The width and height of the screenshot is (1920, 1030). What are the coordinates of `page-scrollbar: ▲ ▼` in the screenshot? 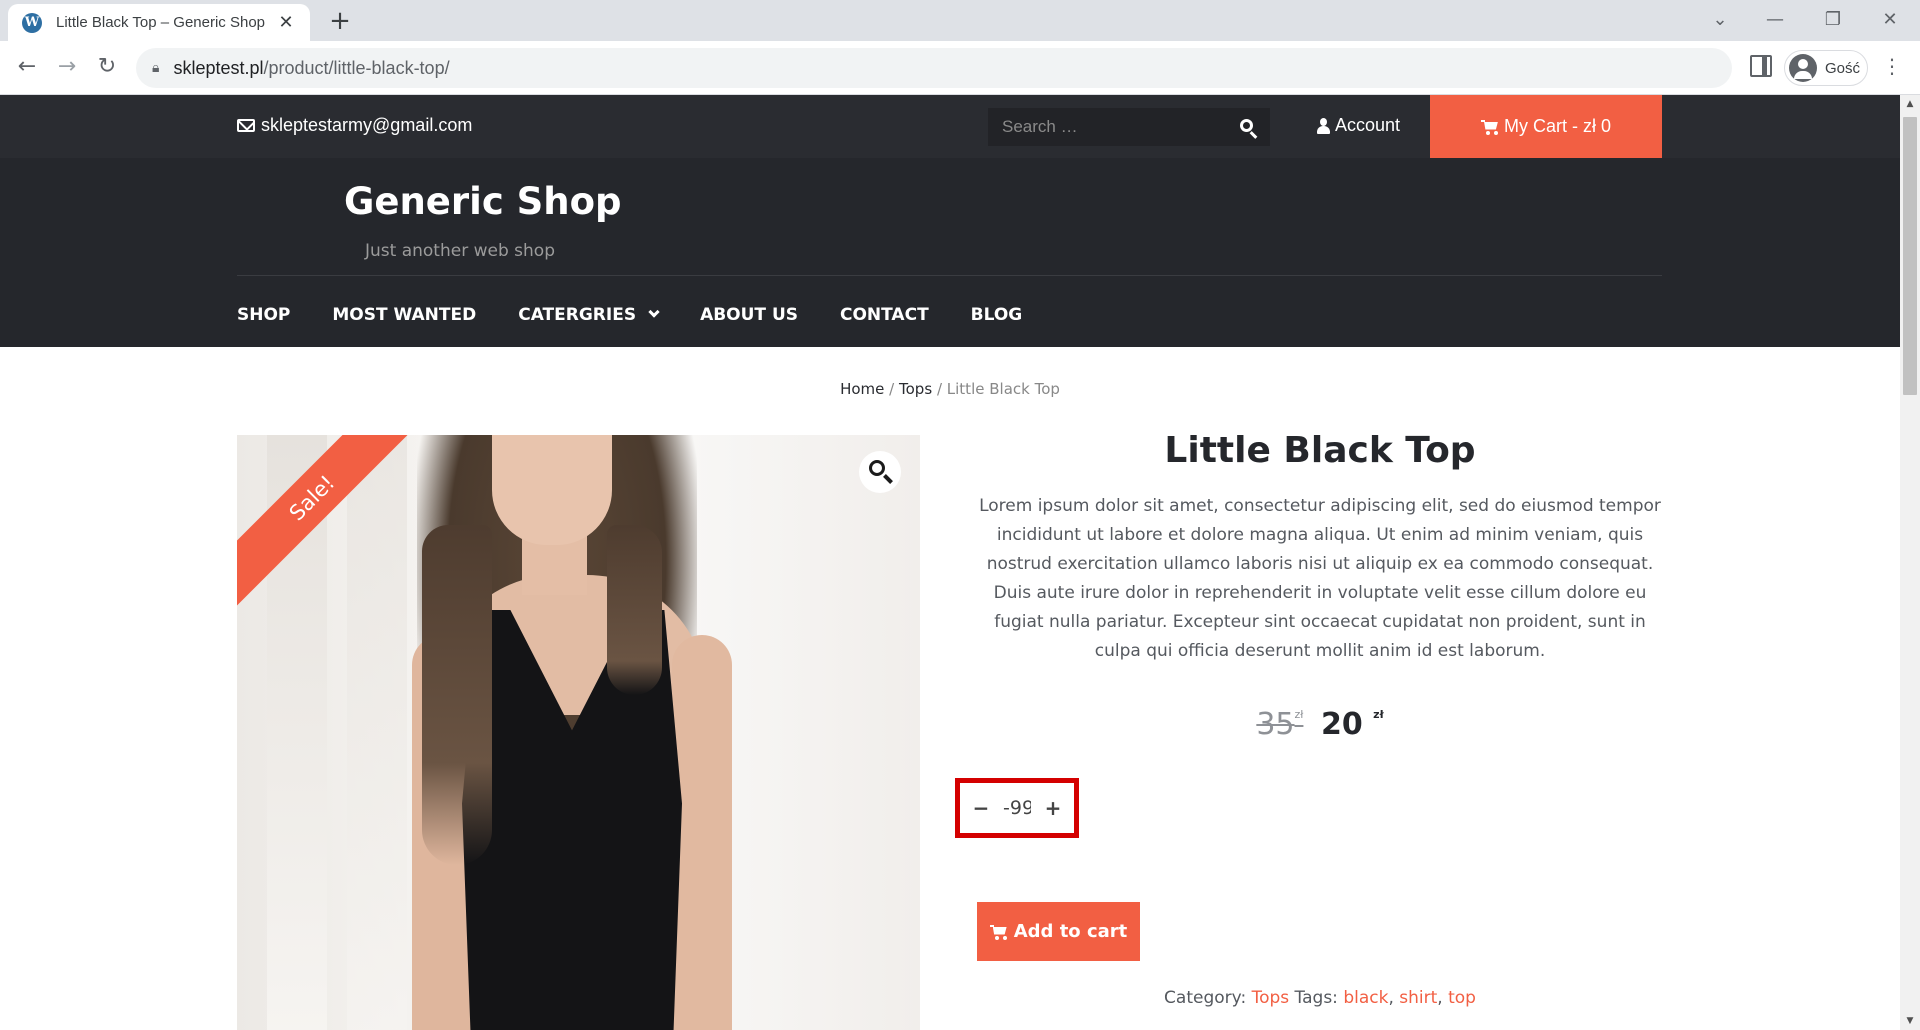 It's located at (1910, 562).